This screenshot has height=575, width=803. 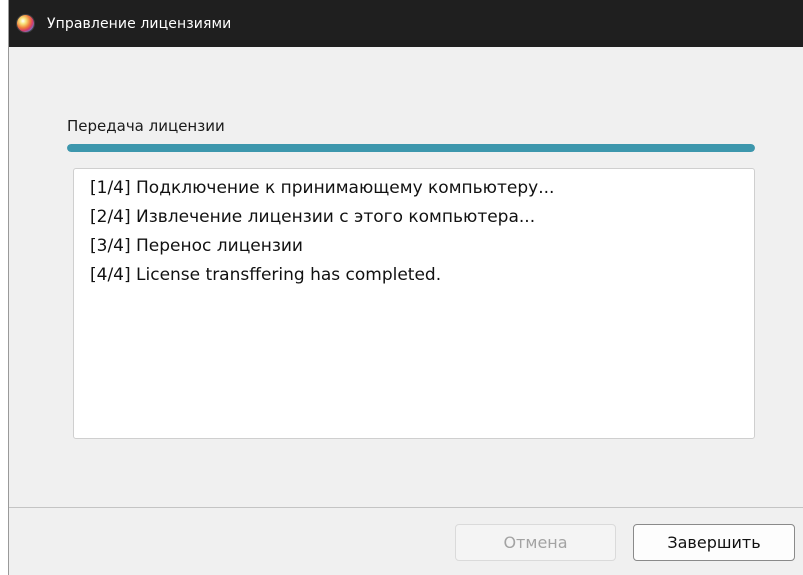 I want to click on title-bar: Управление лицензиями, so click(x=406, y=23).